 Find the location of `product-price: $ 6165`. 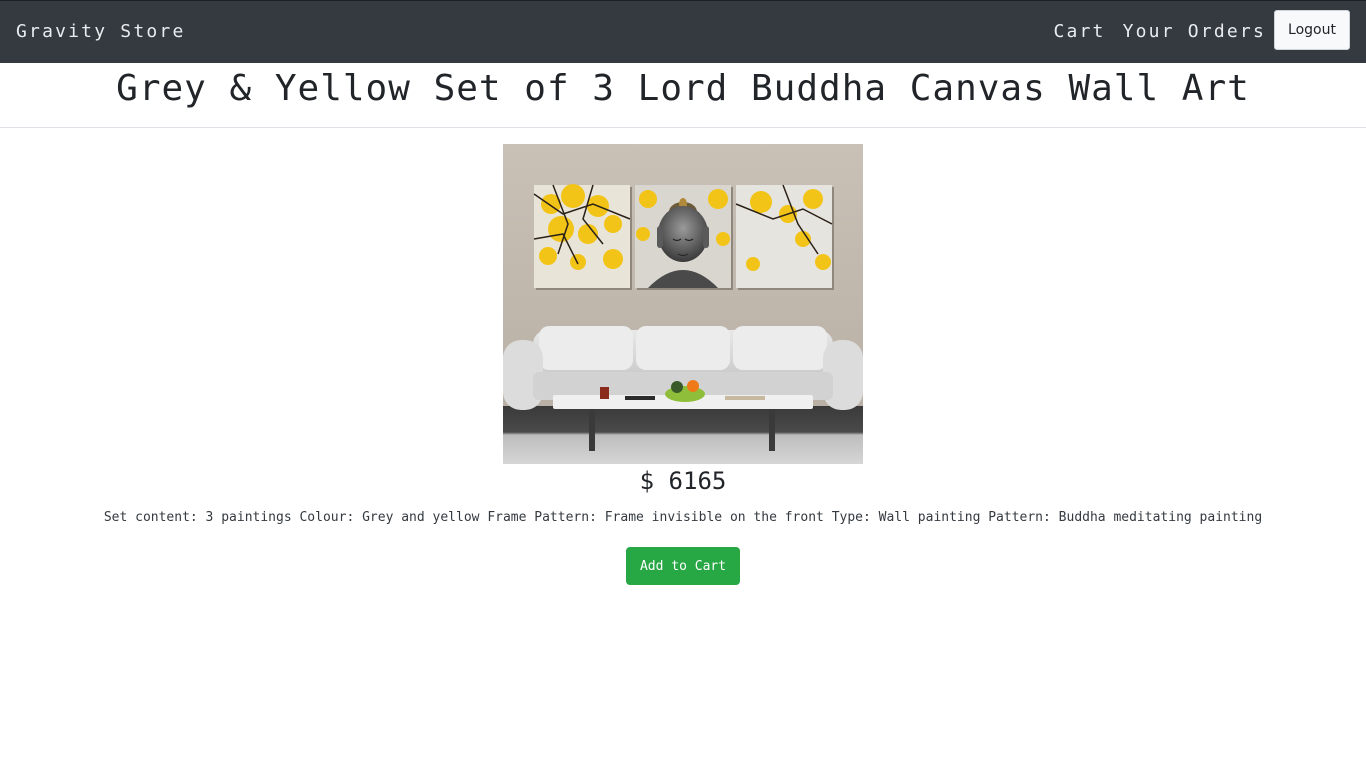

product-price: $ 6165 is located at coordinates (683, 481).